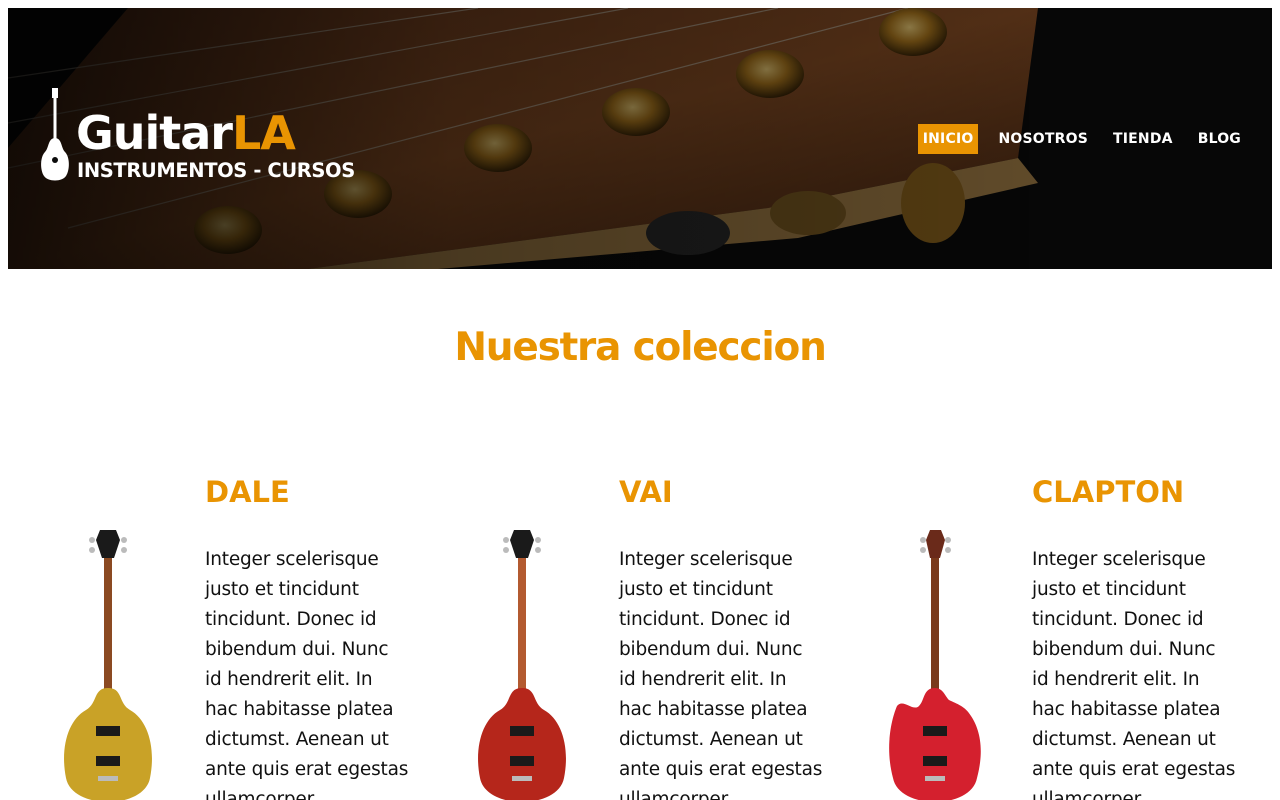  I want to click on logo-brand: GuitarLA, so click(186, 133).